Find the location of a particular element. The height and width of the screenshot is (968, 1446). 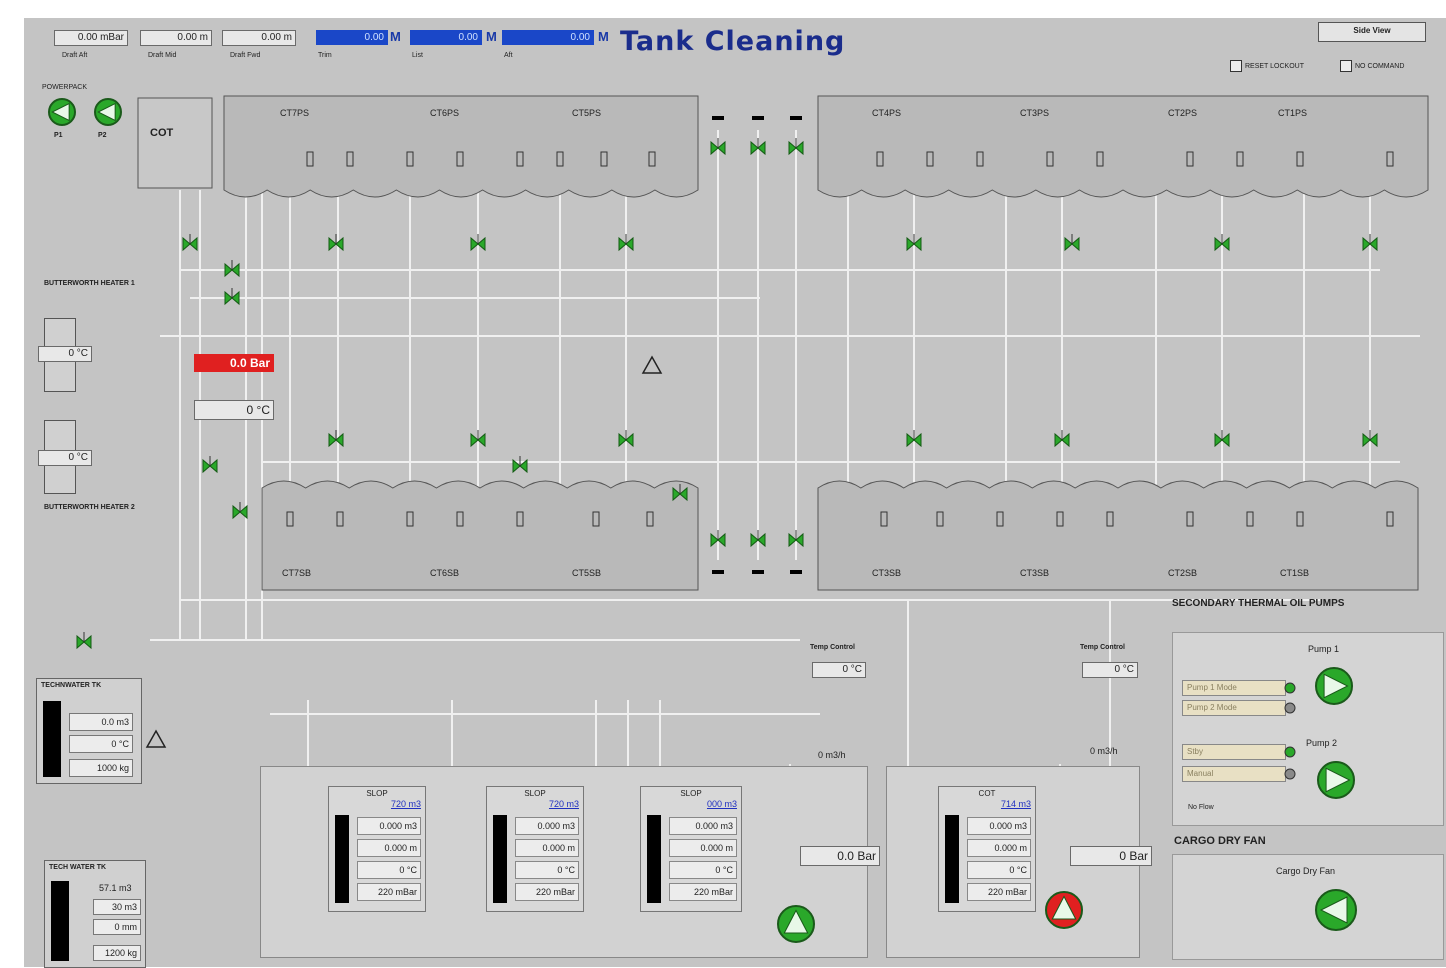

no-flow-status: No Flow is located at coordinates (1201, 807).